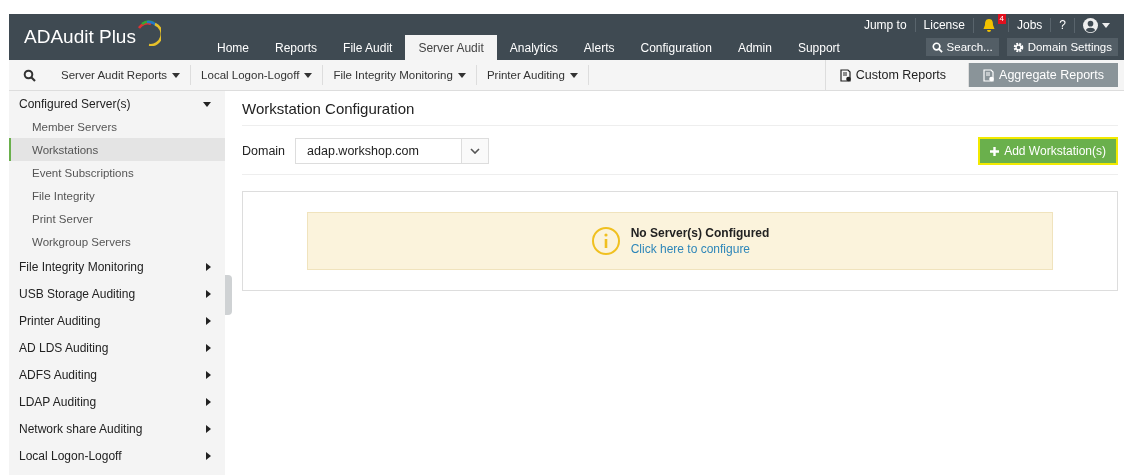 This screenshot has height=475, width=1124. I want to click on app-logo: ADAudit Plus, so click(80, 37).